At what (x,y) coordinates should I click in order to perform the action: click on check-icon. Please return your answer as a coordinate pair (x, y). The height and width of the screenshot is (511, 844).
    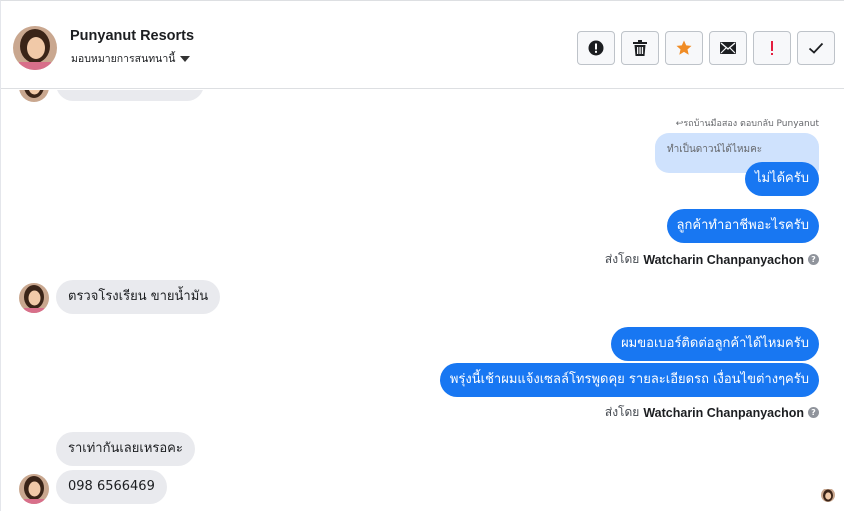
    Looking at the image, I should click on (816, 48).